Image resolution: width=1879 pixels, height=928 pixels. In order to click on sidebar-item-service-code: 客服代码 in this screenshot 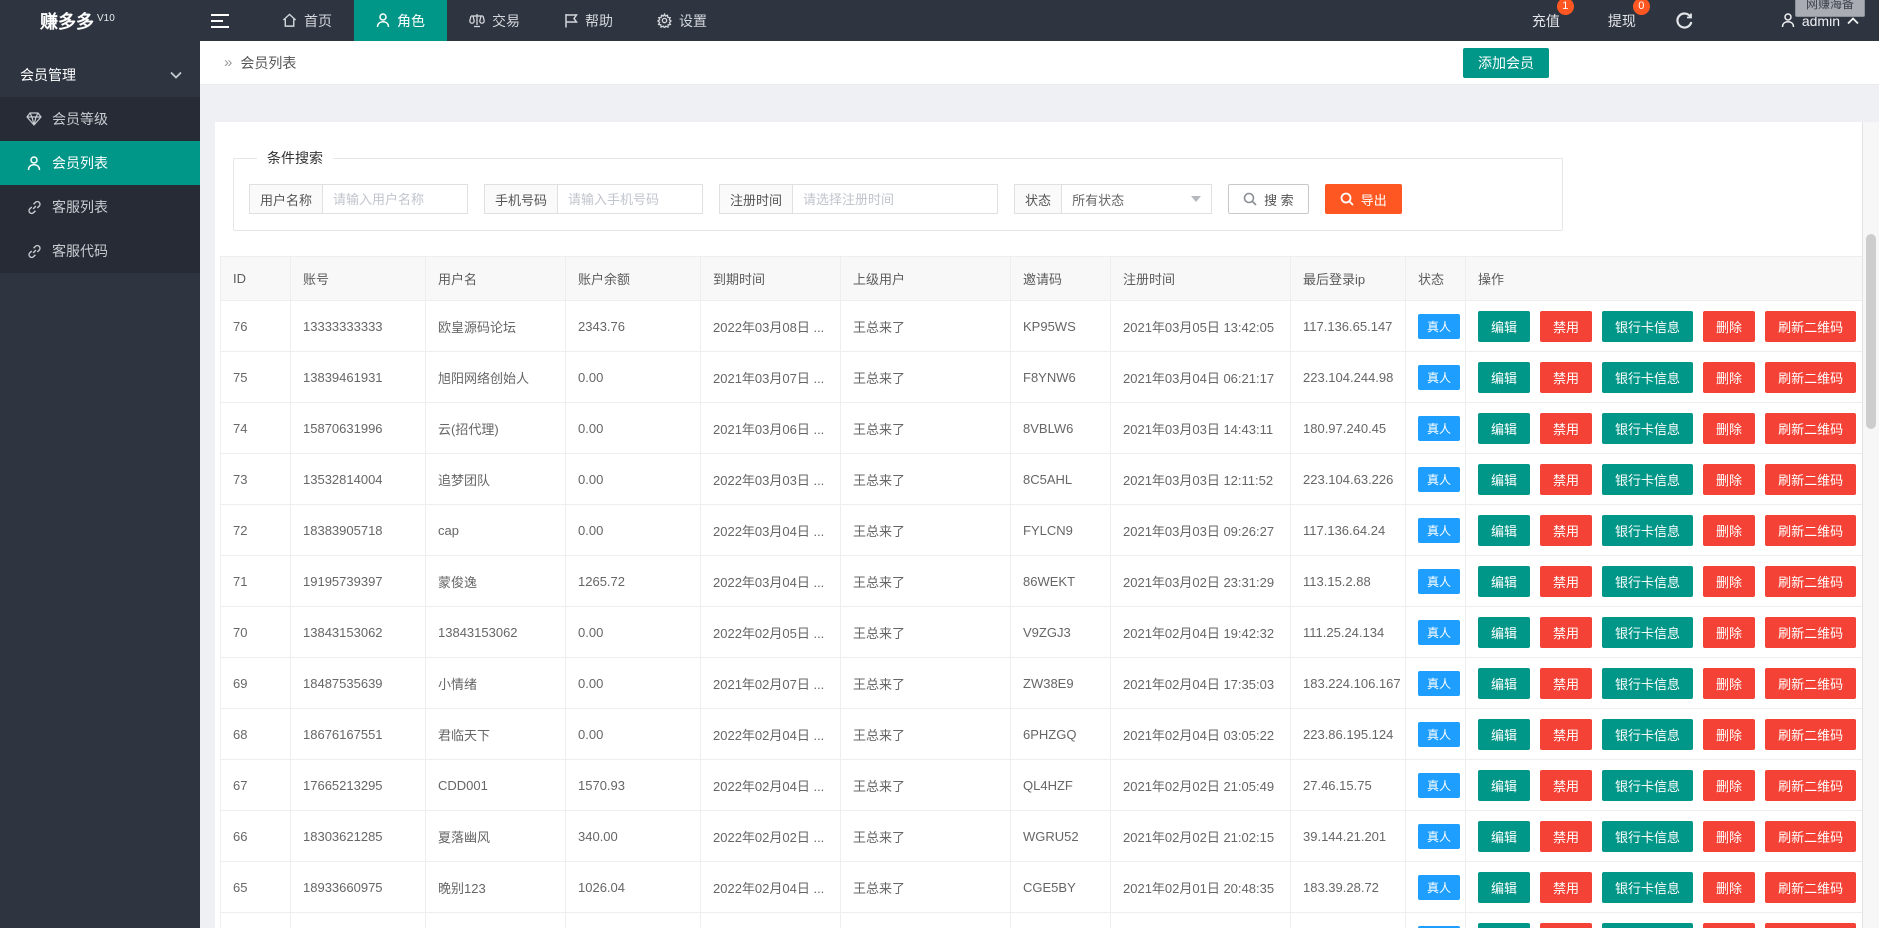, I will do `click(100, 251)`.